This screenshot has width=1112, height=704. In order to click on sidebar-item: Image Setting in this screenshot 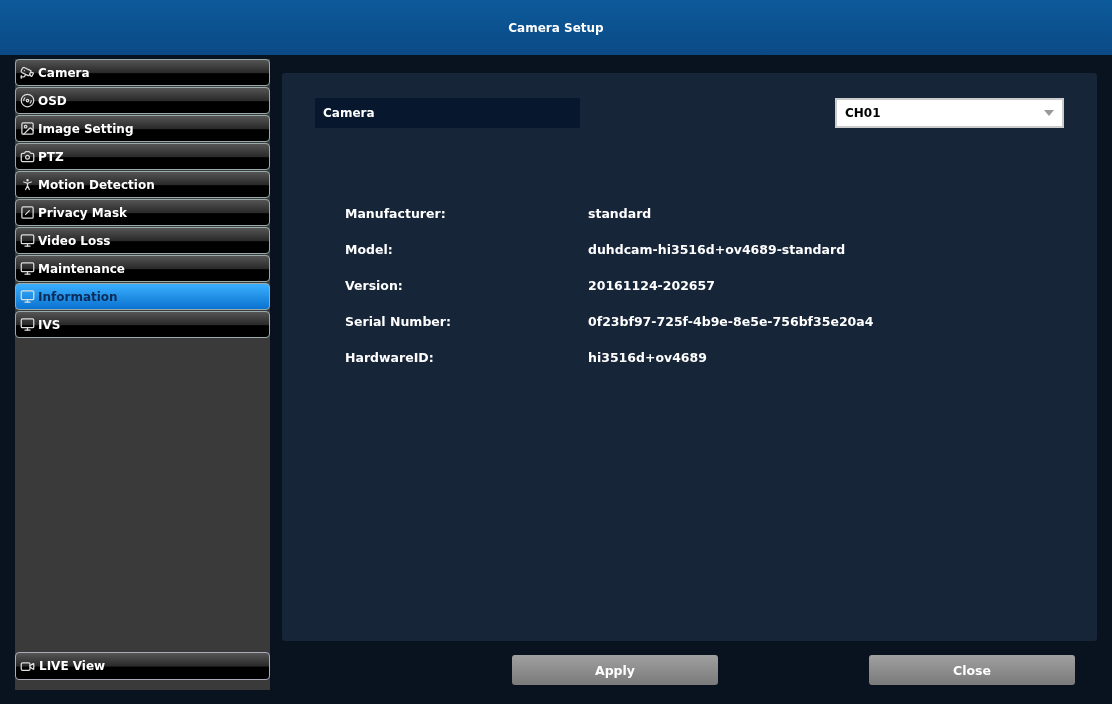, I will do `click(142, 128)`.